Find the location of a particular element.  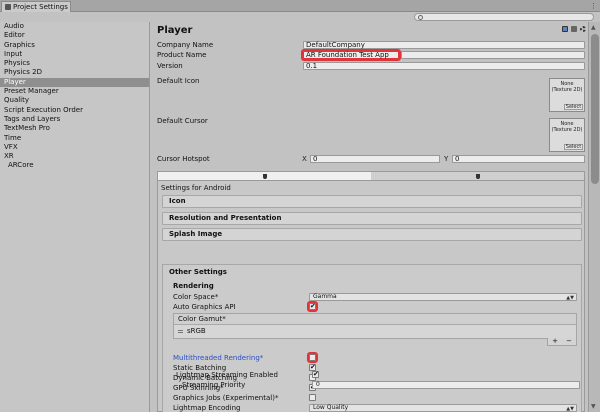

auto-graphics-api-checkbox: ✔ is located at coordinates (312, 306).